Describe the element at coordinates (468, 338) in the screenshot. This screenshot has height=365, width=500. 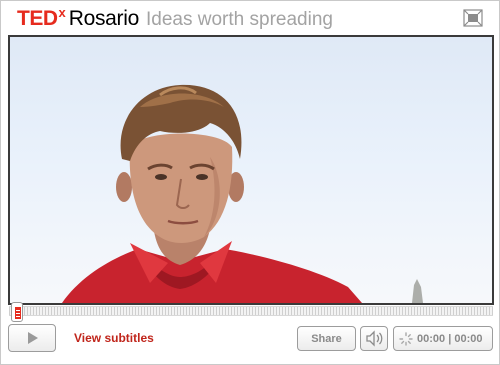
I see `time-total: 00:00` at that location.